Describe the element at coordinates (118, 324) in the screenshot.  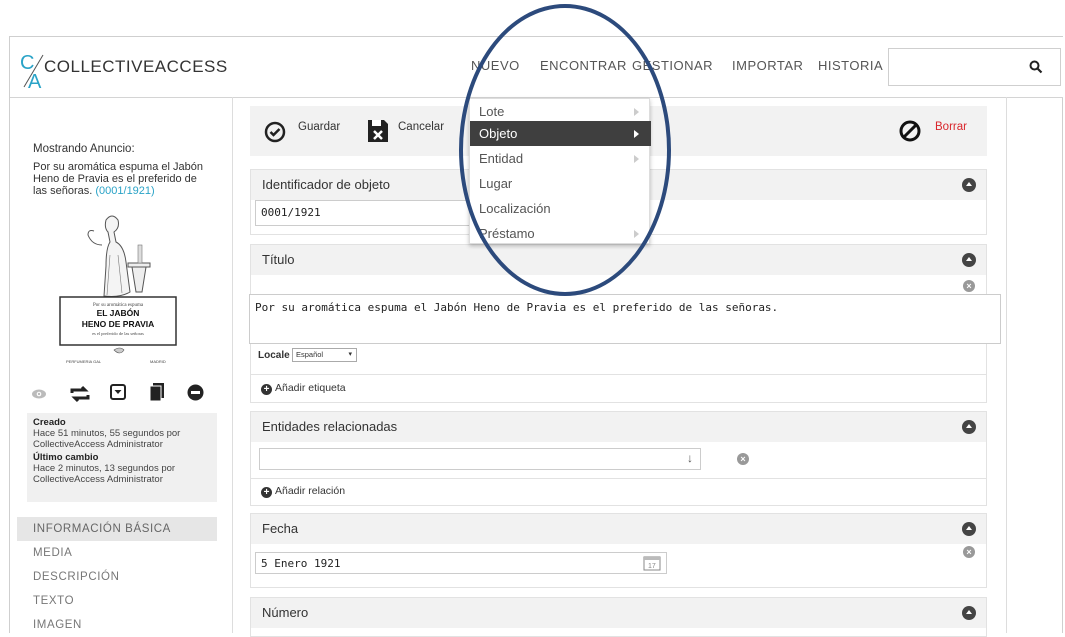
I see `thumb-line3: HENO DE PRAVIA` at that location.